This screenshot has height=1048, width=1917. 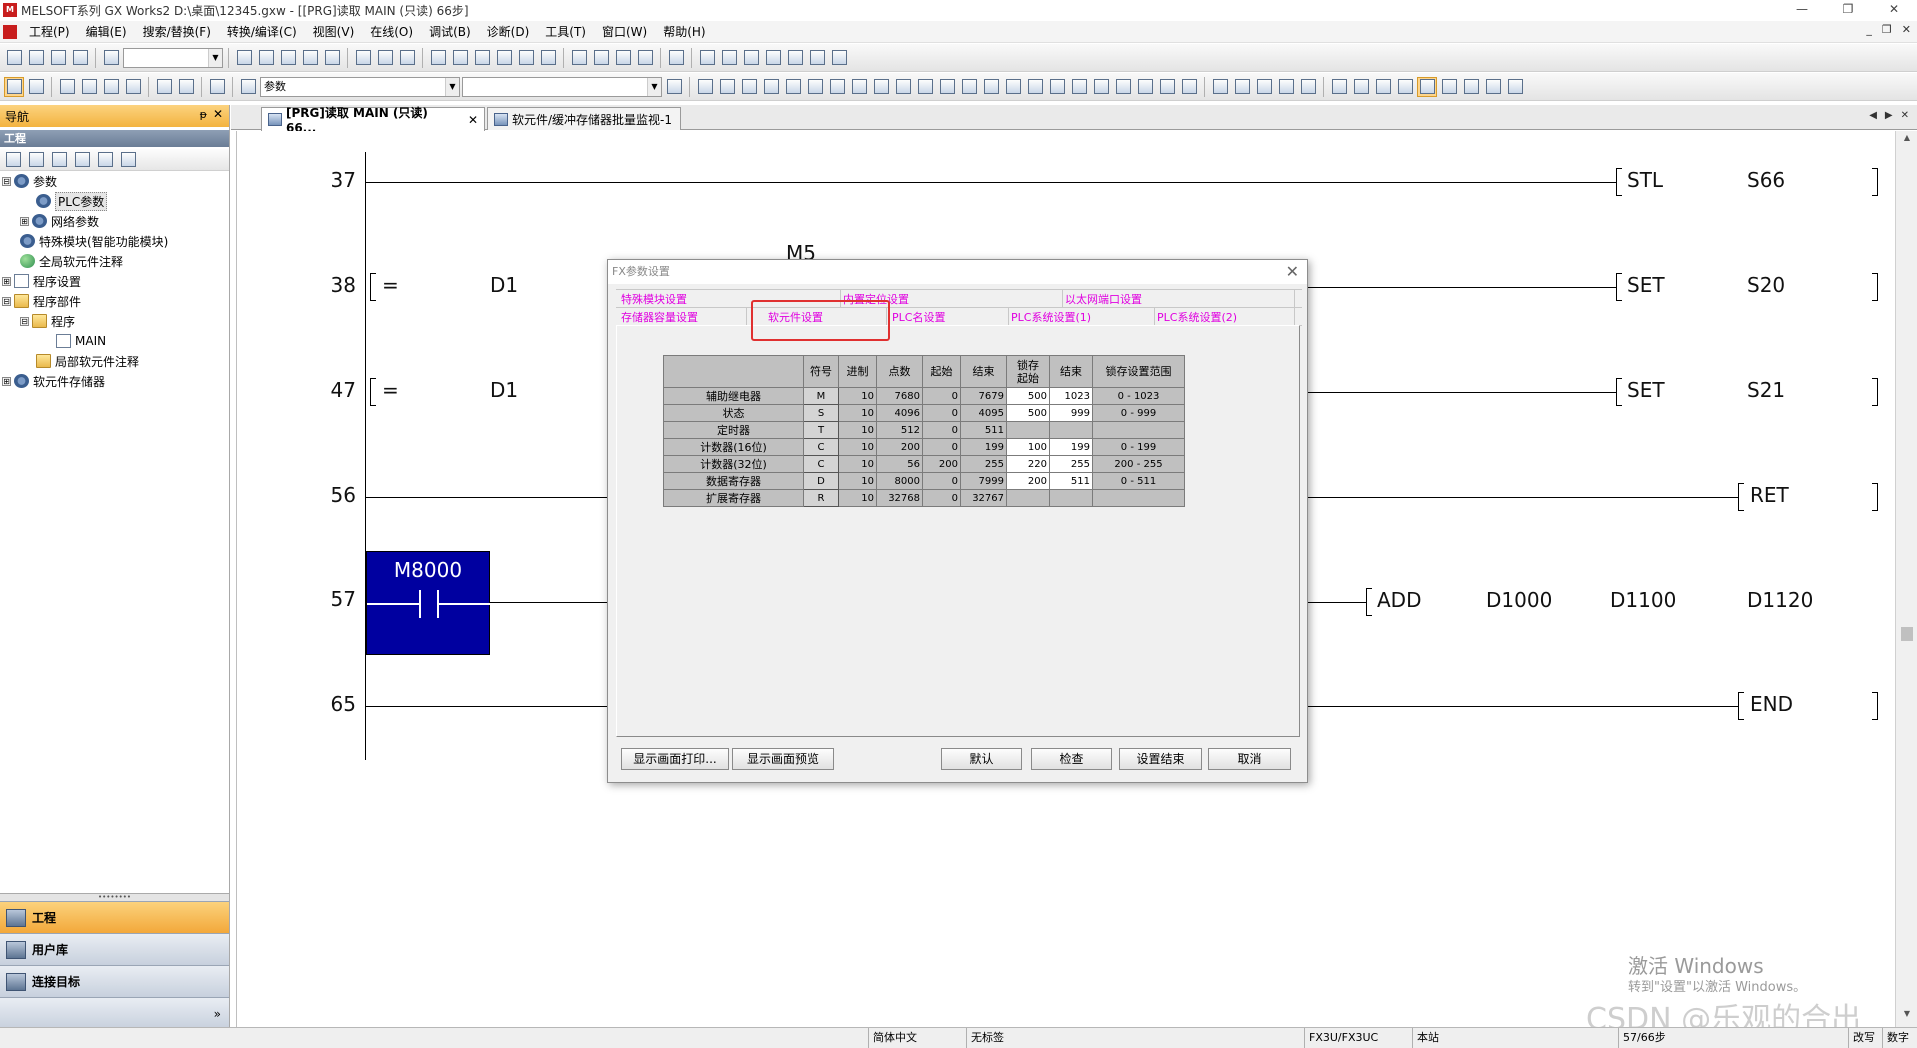 I want to click on tree-node-program: ⊟ 程序, so click(x=47, y=321).